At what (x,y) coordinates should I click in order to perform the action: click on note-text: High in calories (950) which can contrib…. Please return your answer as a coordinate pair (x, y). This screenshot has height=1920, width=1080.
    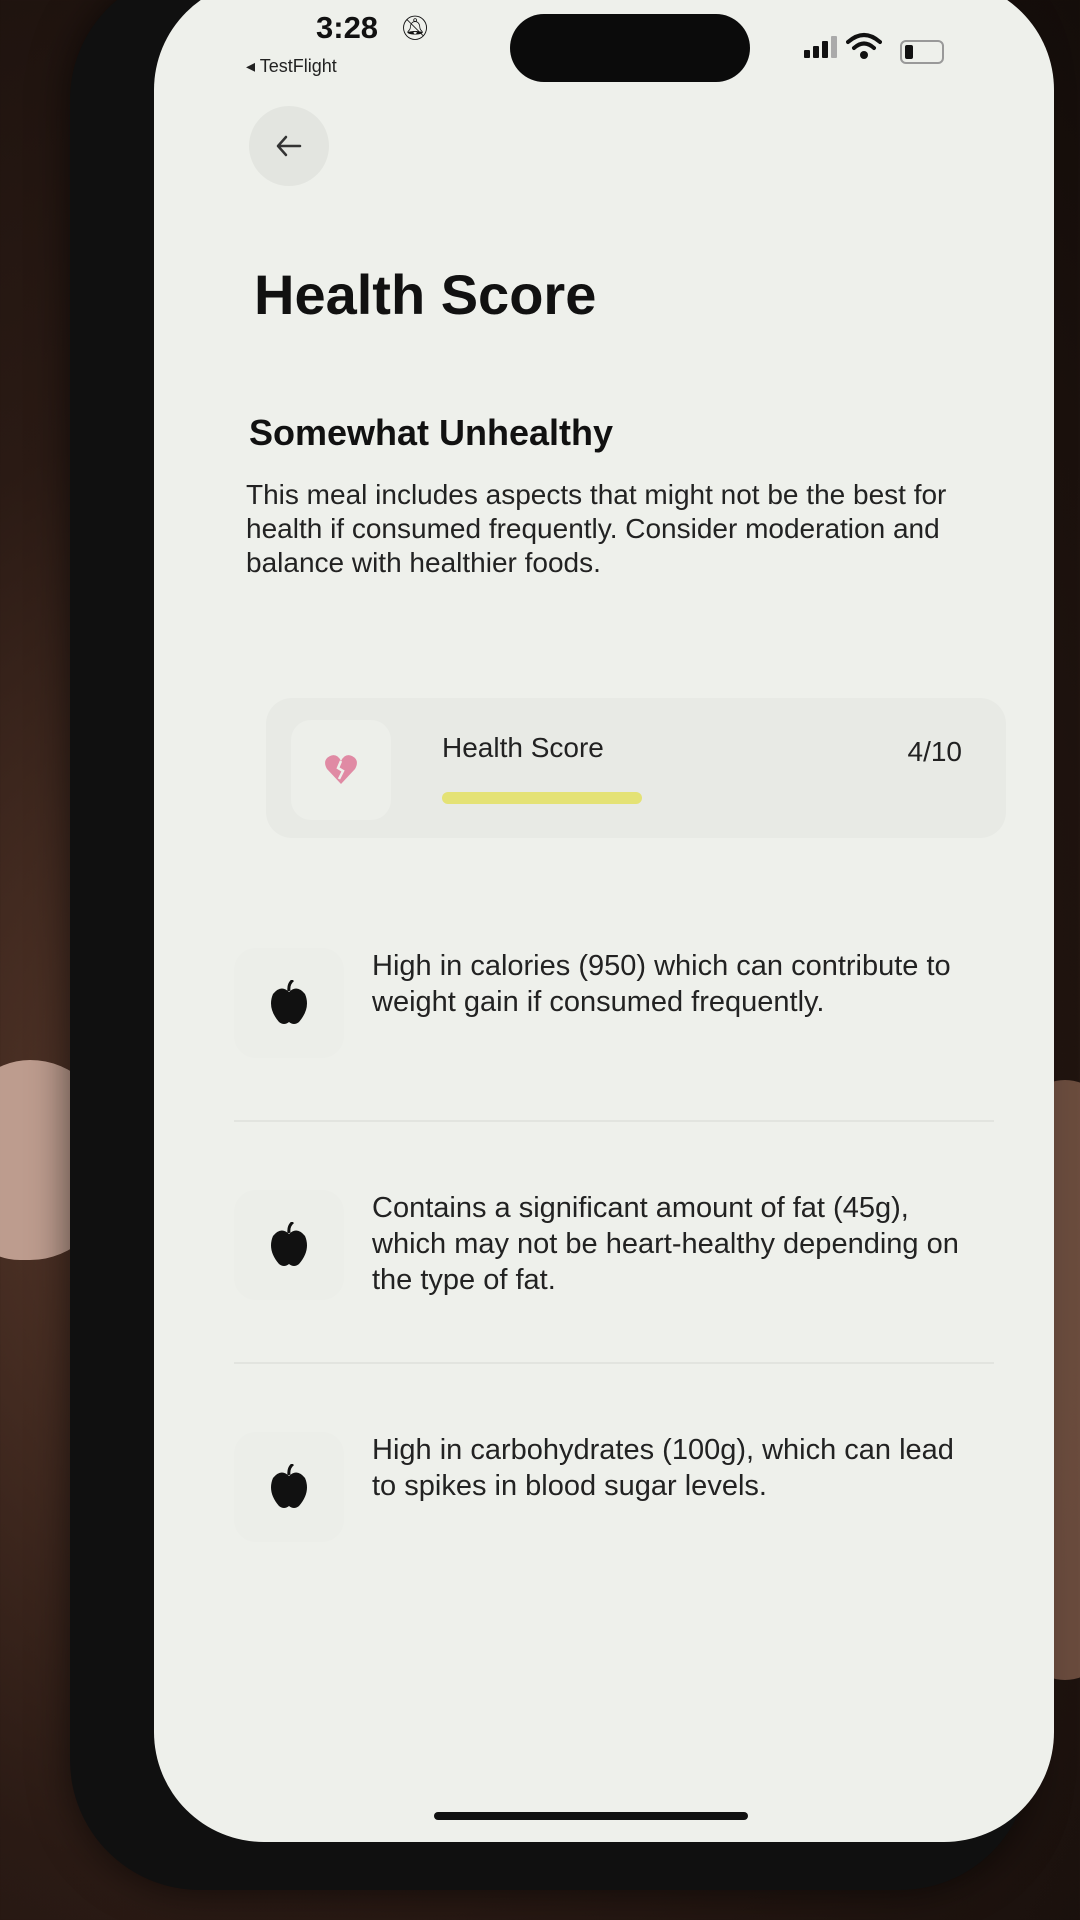
    Looking at the image, I should click on (661, 984).